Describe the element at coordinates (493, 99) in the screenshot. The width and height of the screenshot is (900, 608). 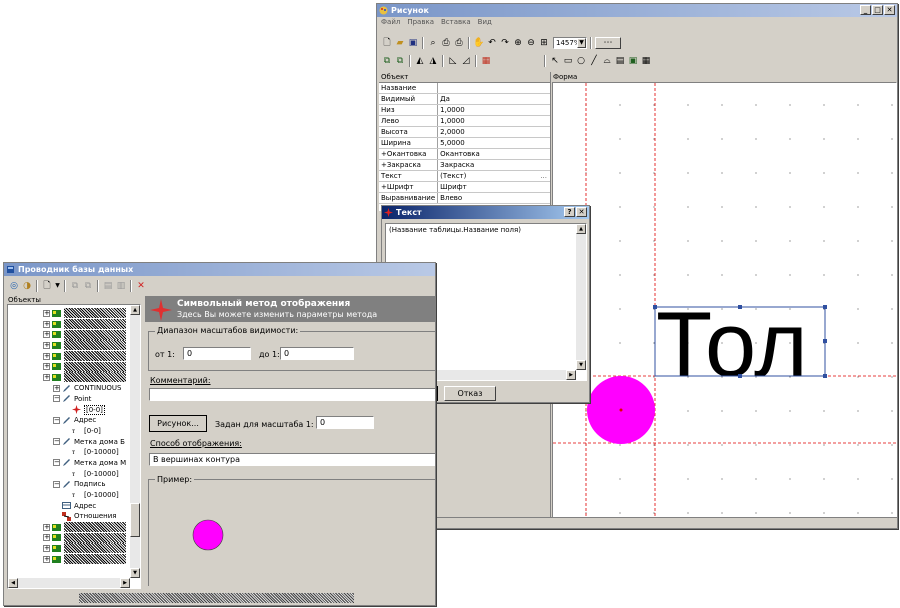
I see `property-value: Да` at that location.